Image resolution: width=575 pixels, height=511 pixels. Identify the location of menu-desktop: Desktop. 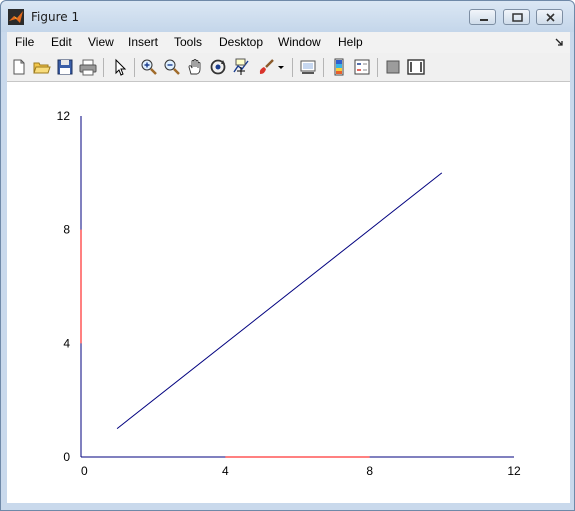
(241, 42).